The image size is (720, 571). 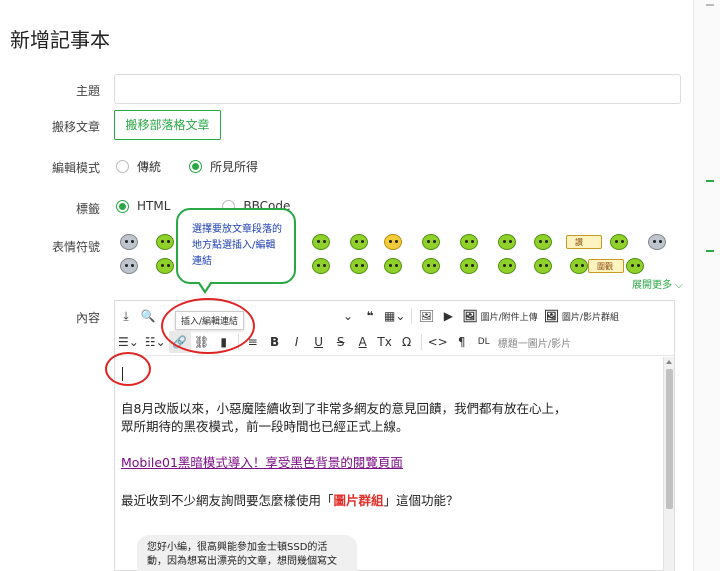 What do you see at coordinates (75, 247) in the screenshot?
I see `emoji-label: 表情符號` at bounding box center [75, 247].